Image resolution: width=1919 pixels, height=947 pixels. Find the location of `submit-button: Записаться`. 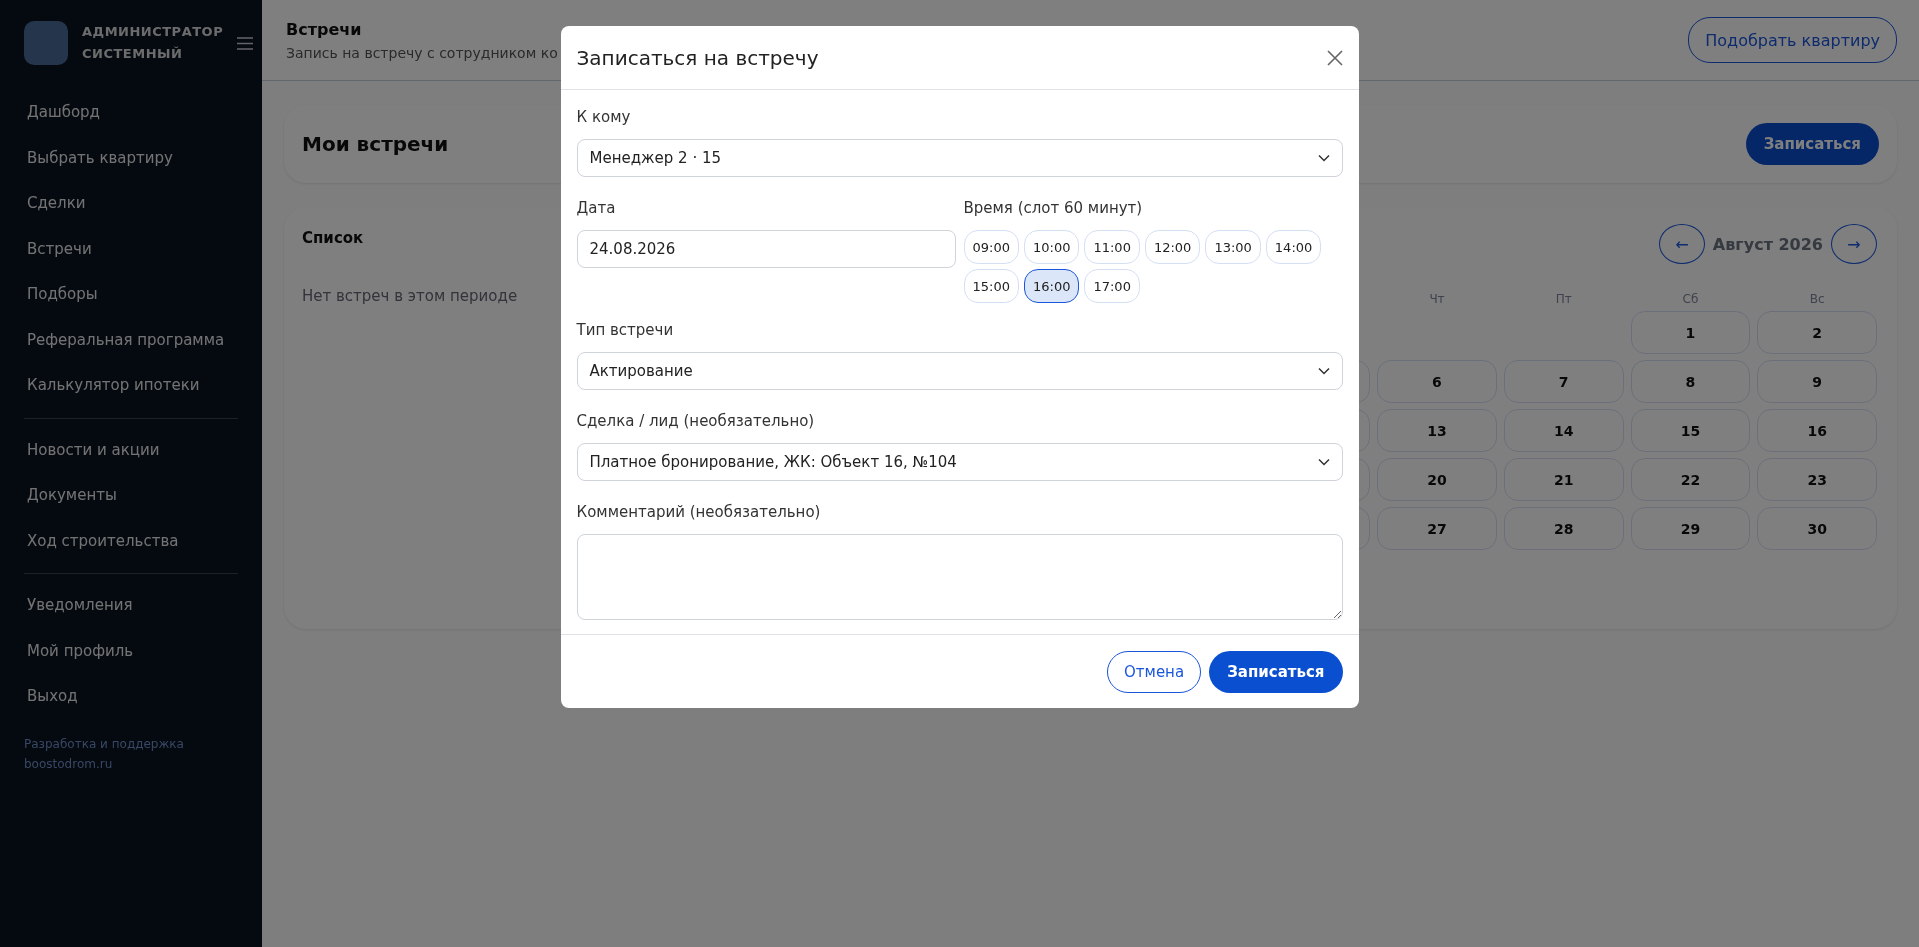

submit-button: Записаться is located at coordinates (1276, 671).